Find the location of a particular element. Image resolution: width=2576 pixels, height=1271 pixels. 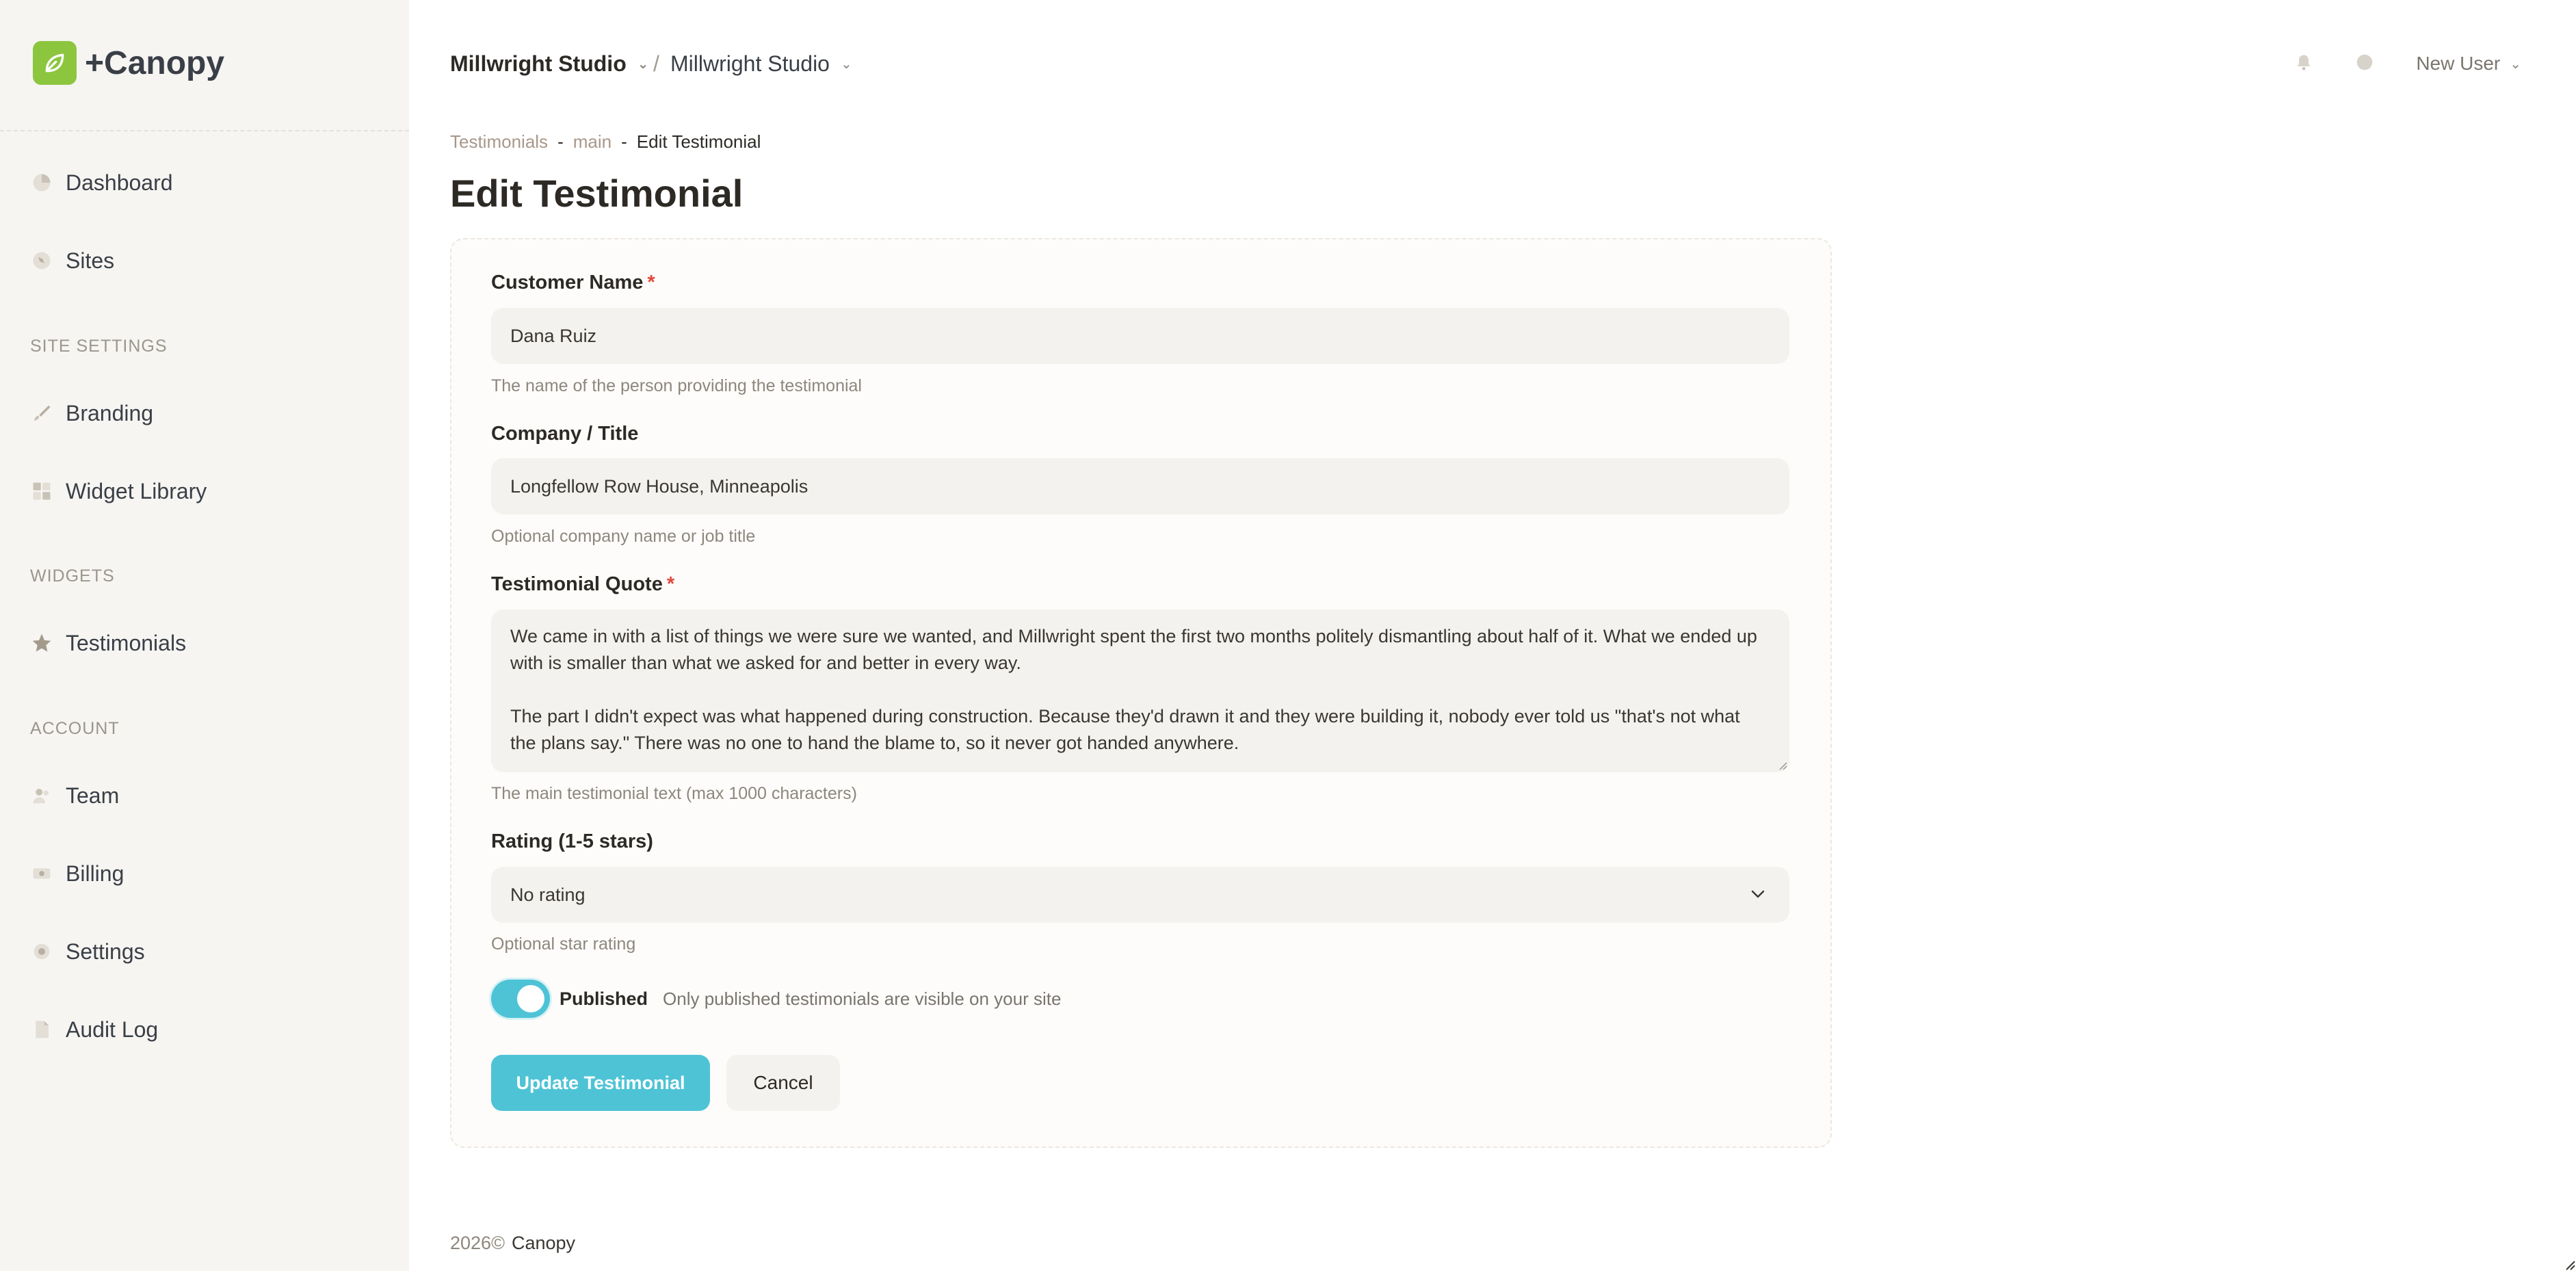

logo: +Canopy is located at coordinates (128, 63).